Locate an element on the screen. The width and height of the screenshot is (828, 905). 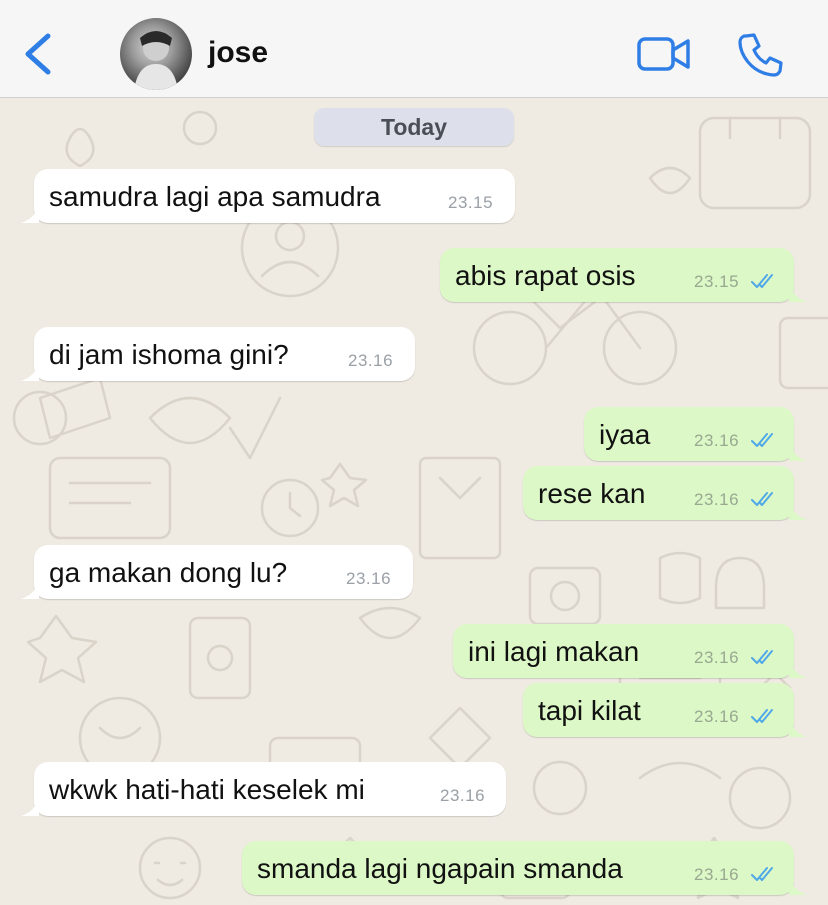
voice-call-button is located at coordinates (760, 54).